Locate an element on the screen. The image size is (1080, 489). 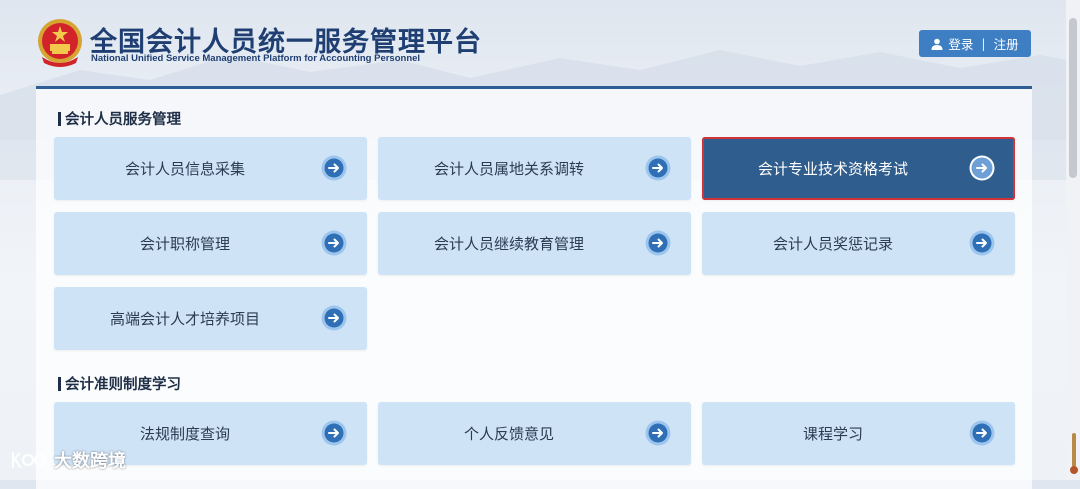
section-title-text: 会计准则制度学习 is located at coordinates (123, 385).